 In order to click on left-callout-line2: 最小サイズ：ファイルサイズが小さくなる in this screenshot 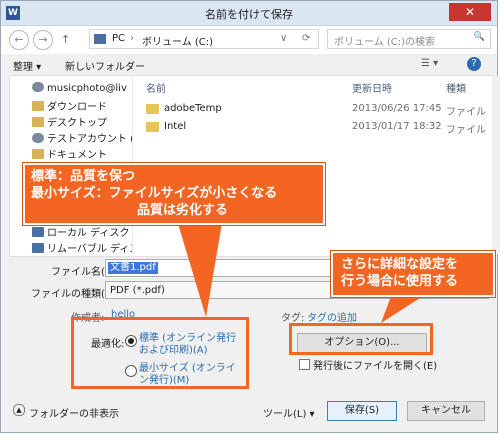, I will do `click(154, 193)`.